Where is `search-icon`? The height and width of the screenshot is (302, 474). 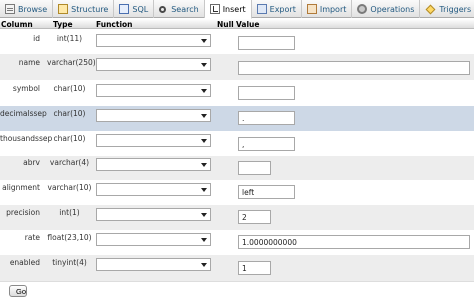 search-icon is located at coordinates (163, 9).